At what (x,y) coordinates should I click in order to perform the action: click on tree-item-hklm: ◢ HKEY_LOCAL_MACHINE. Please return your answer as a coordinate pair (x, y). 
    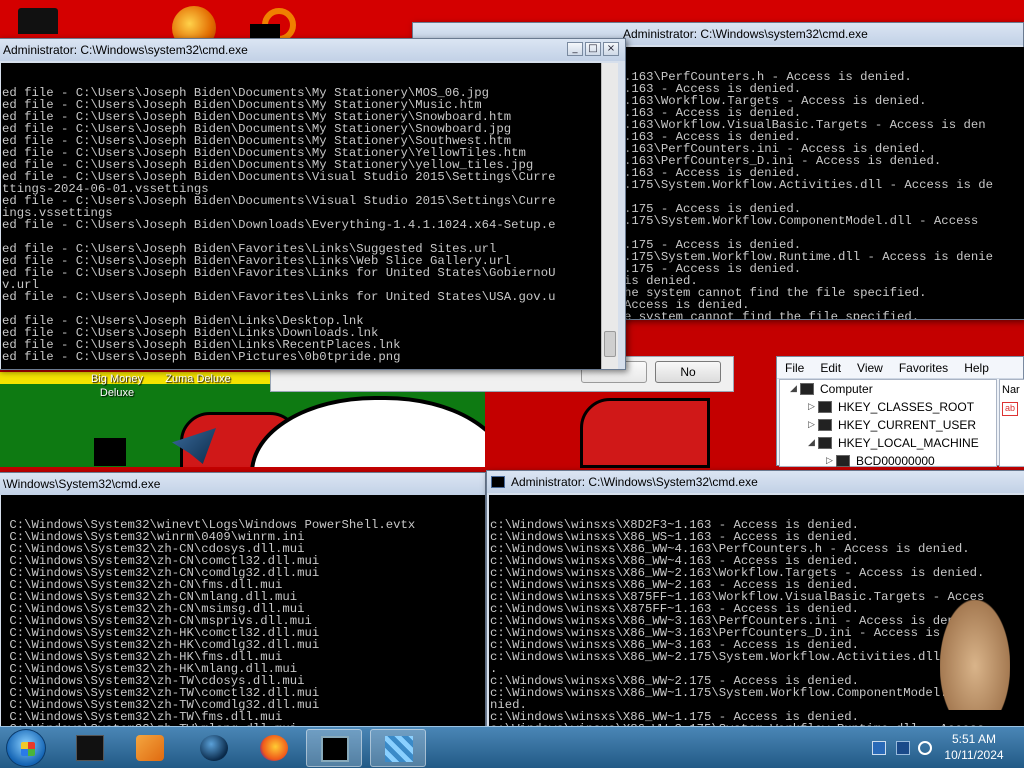
    Looking at the image, I should click on (893, 443).